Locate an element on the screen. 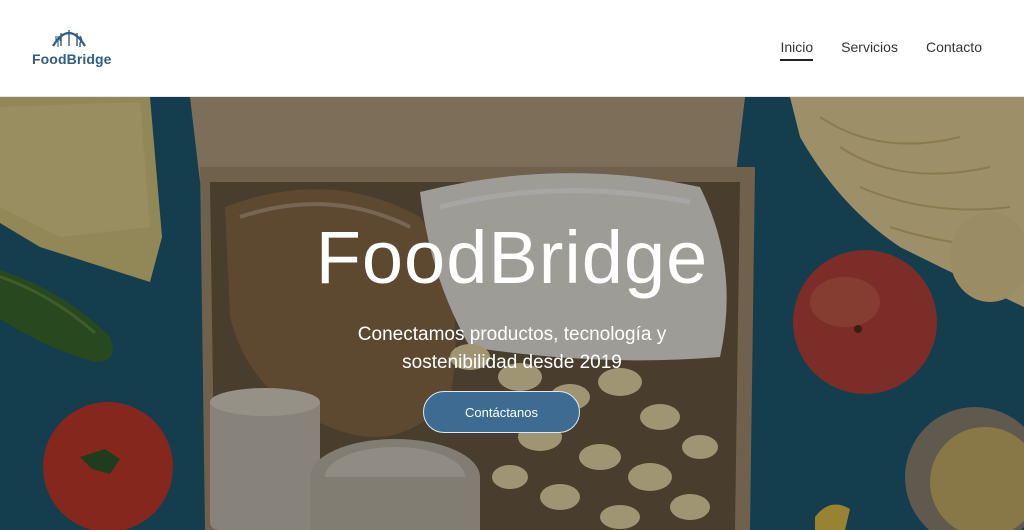 The width and height of the screenshot is (1024, 530). logo-text-food: Food is located at coordinates (49, 59).